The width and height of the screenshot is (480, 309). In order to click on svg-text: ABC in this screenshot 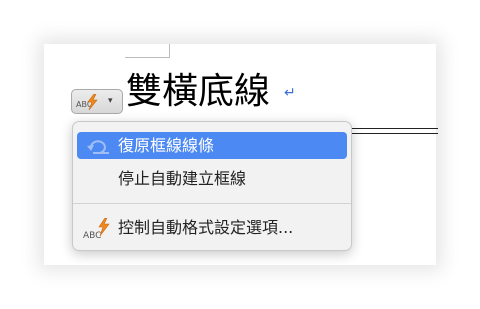, I will do `click(92, 235)`.